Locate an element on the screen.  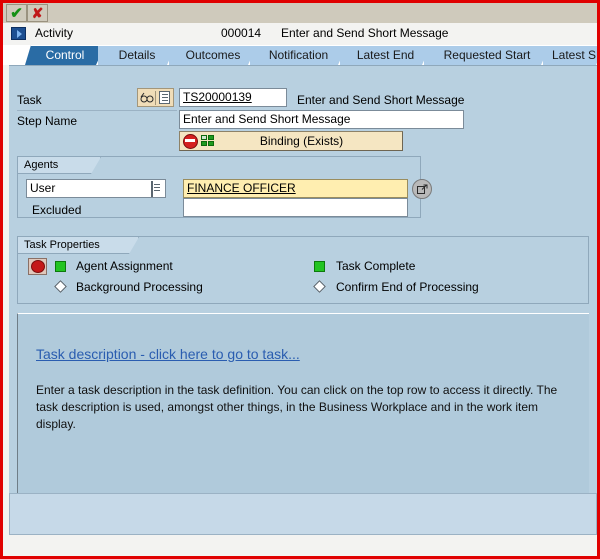
task-id-input: TS20000139 is located at coordinates (233, 97).